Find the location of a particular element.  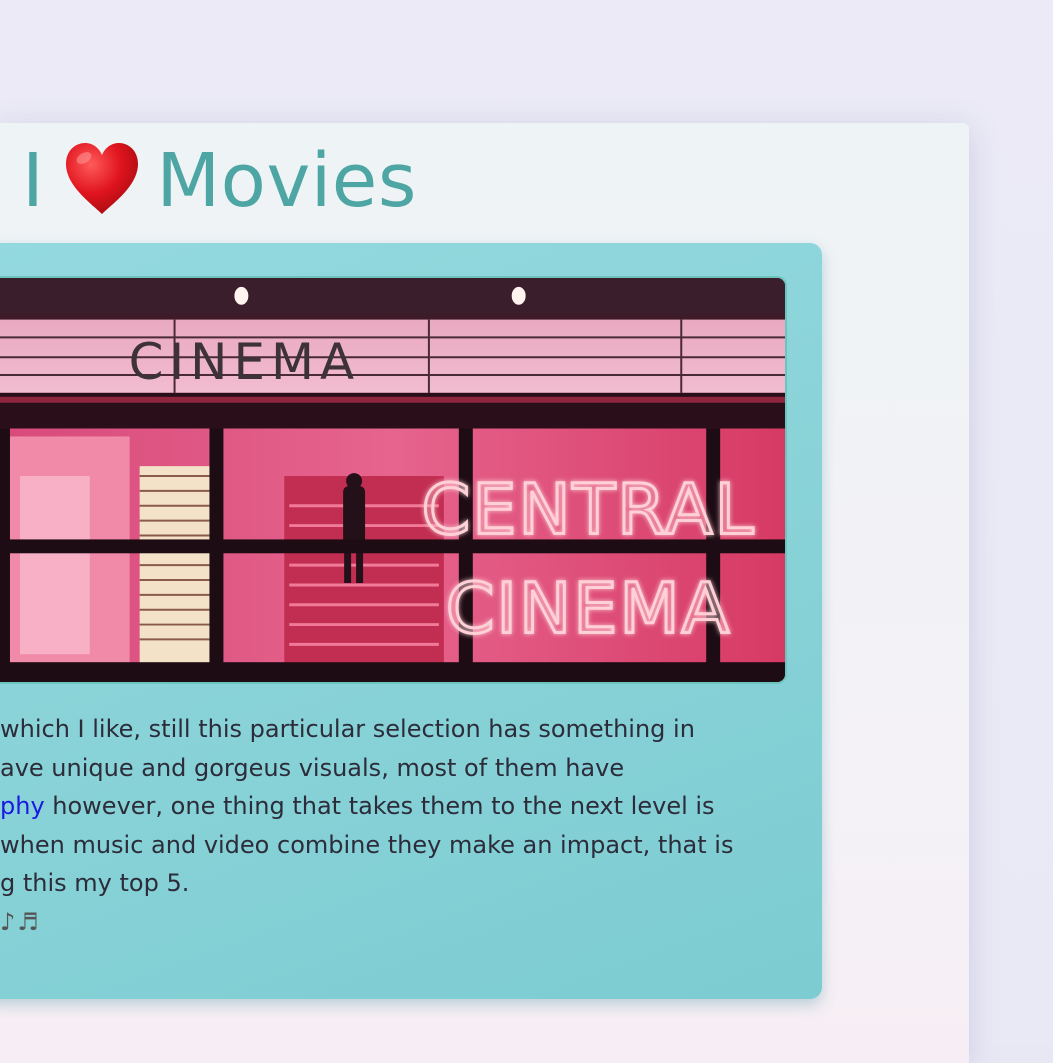

title-prefix: I is located at coordinates (33, 181).